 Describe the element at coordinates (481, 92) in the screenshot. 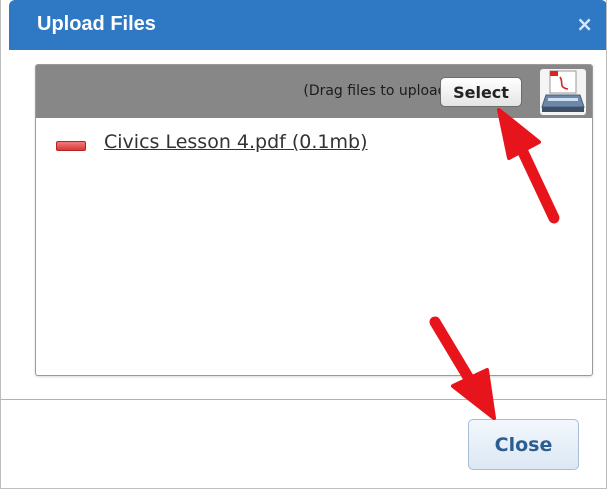

I see `select-button: Select` at that location.